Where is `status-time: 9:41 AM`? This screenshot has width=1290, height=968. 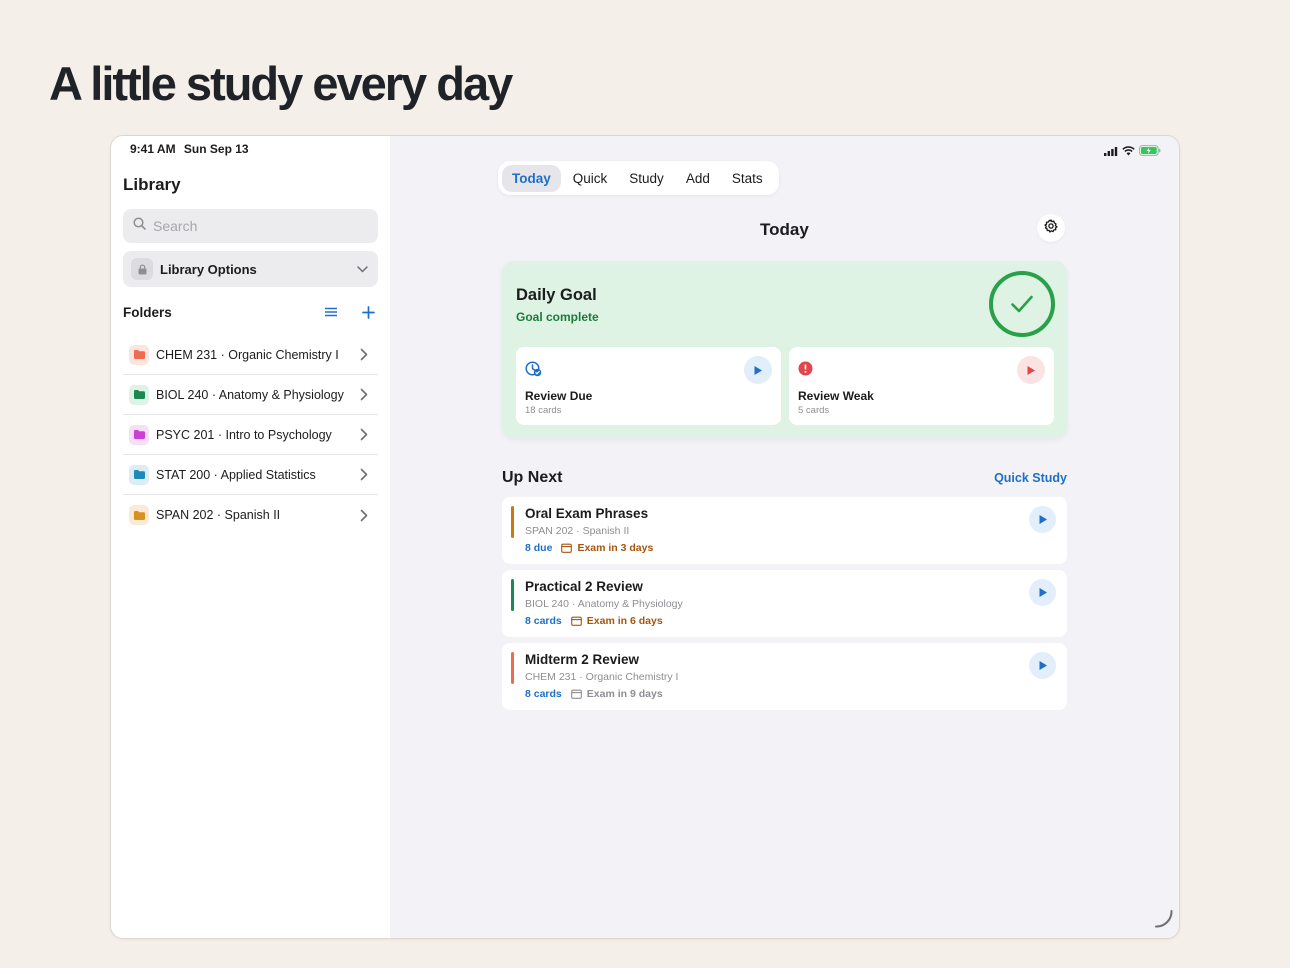
status-time: 9:41 AM is located at coordinates (153, 149).